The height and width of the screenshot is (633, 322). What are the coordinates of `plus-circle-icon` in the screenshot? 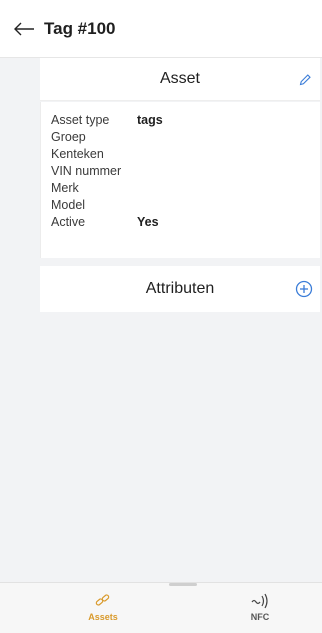 It's located at (304, 289).